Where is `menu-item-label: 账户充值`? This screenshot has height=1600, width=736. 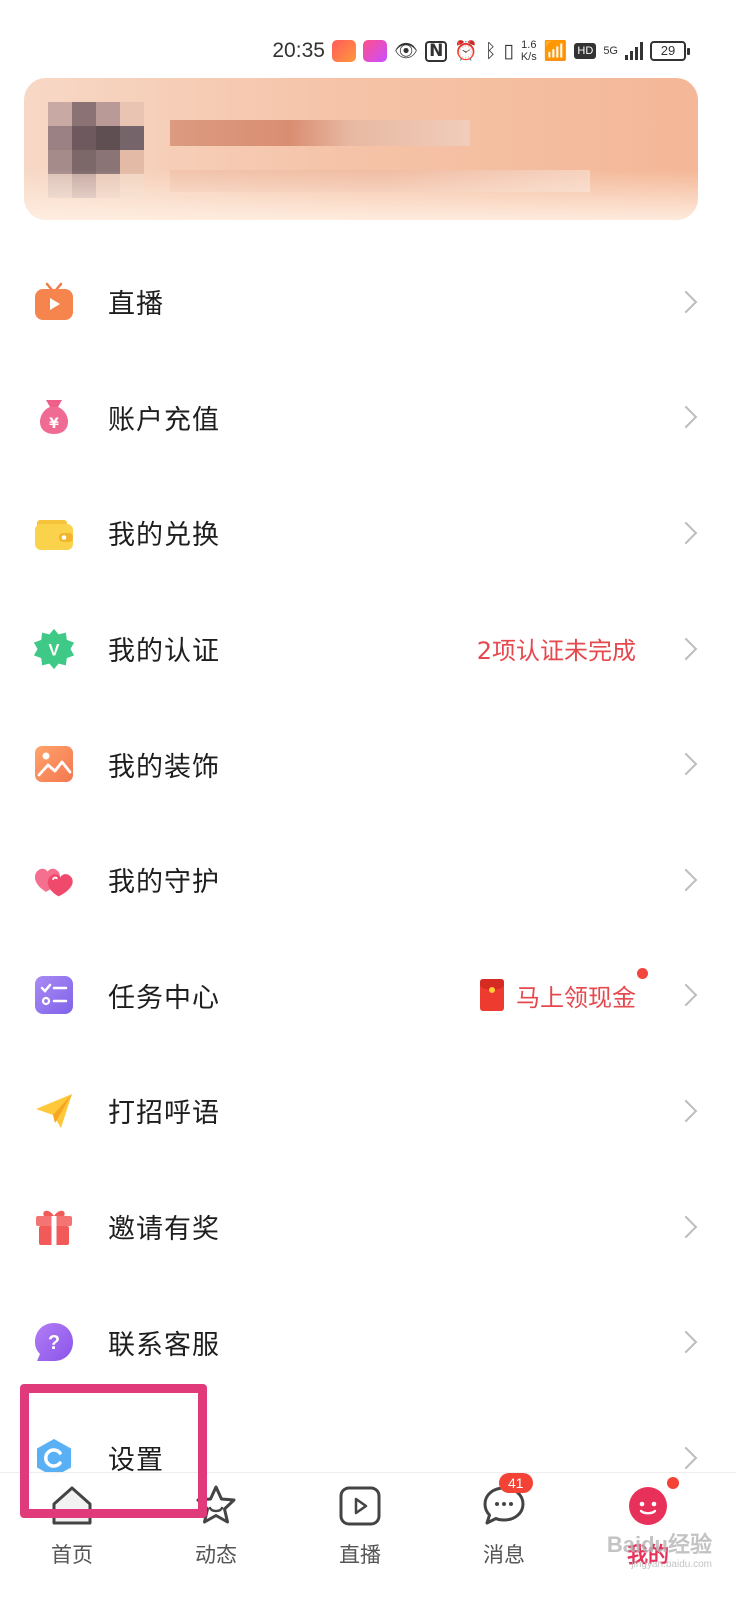 menu-item-label: 账户充值 is located at coordinates (164, 420).